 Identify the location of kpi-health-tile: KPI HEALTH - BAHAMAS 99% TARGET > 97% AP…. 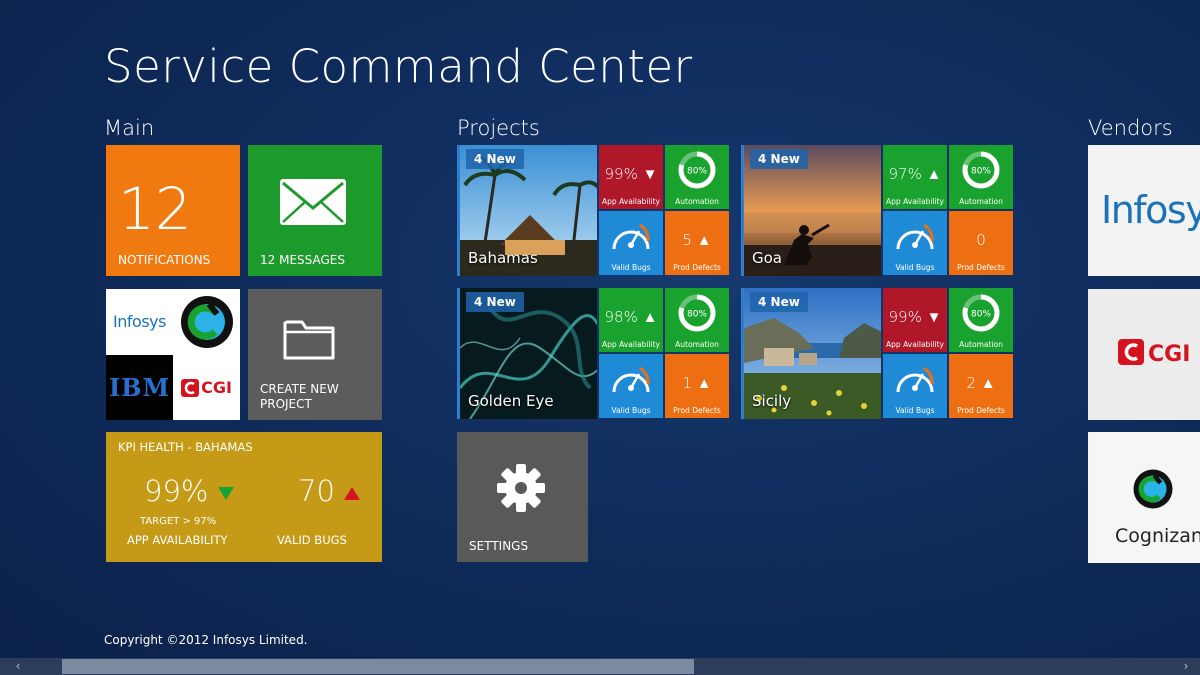
(244, 497).